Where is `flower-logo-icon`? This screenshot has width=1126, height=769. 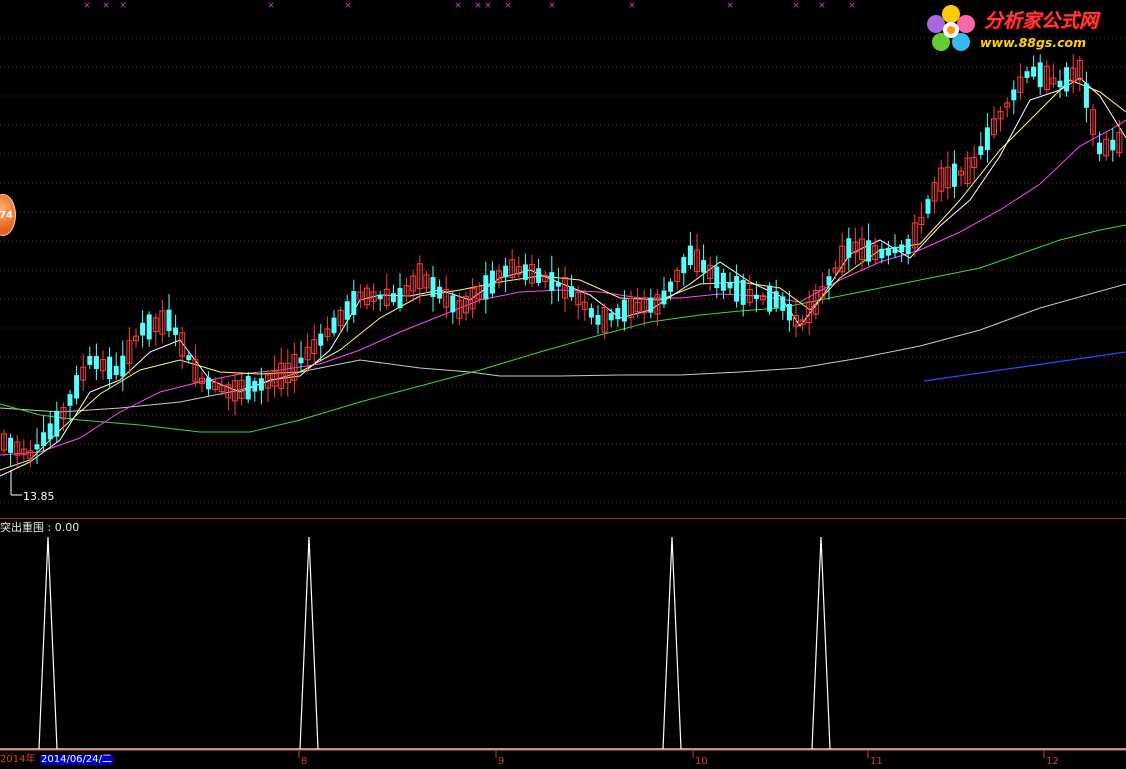
flower-logo-icon is located at coordinates (951, 28).